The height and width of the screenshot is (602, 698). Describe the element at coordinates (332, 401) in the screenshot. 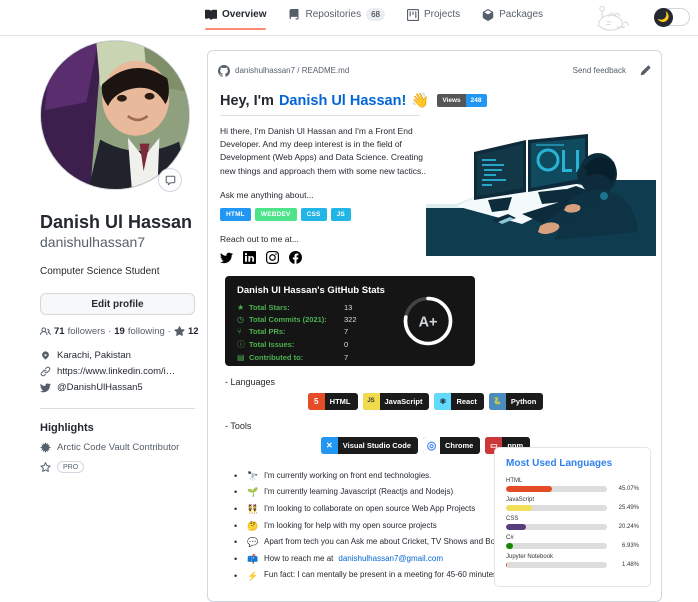

I see `tech-badge-html: 5 HTML` at that location.